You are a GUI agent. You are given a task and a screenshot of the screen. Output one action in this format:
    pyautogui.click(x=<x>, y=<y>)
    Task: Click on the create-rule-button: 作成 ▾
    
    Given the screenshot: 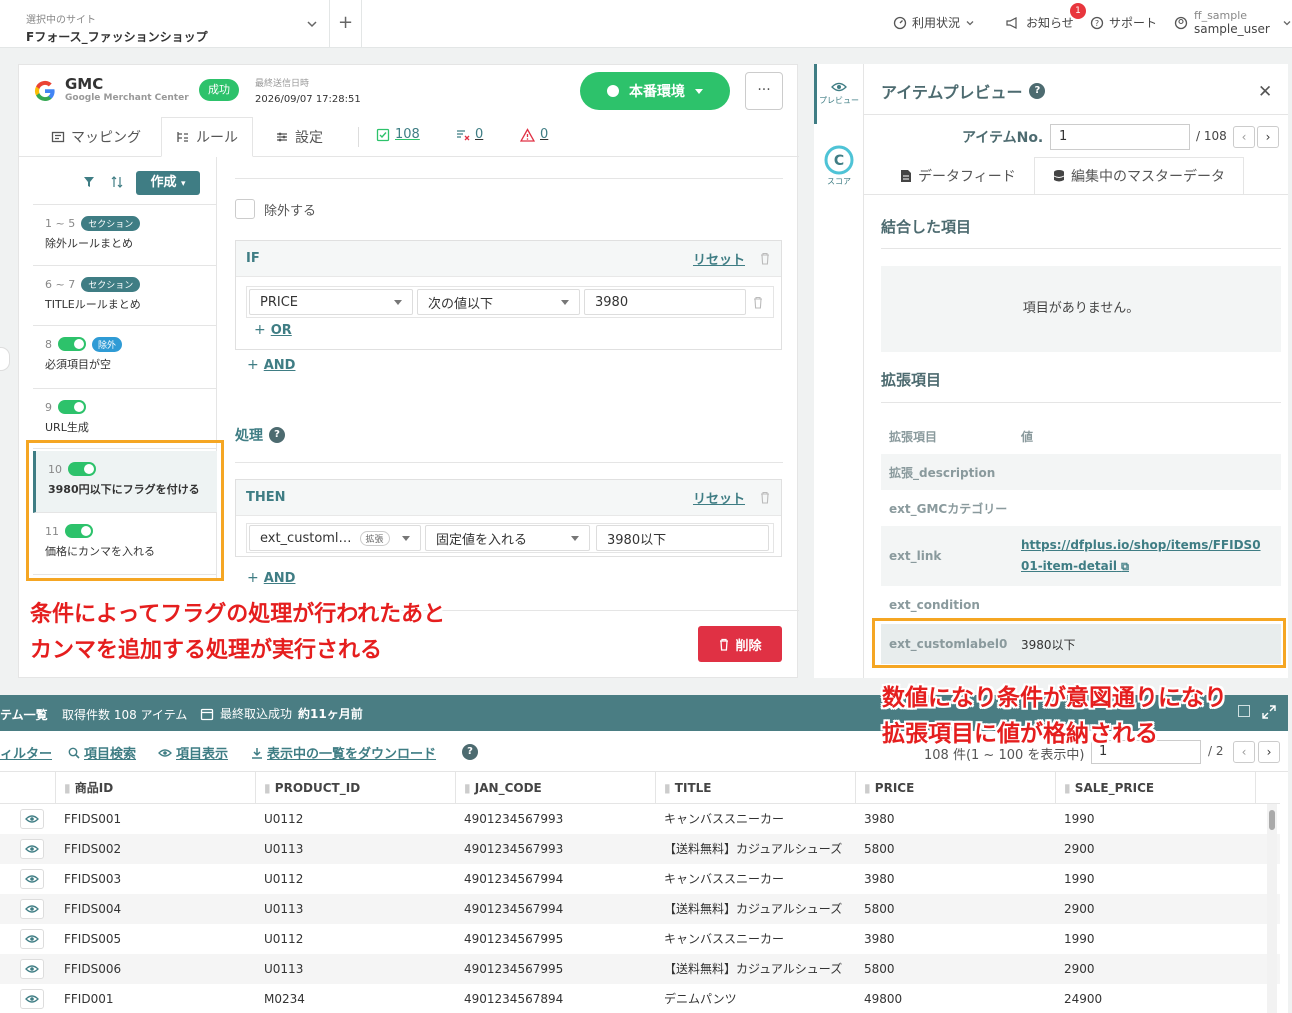 What is the action you would take?
    pyautogui.click(x=168, y=183)
    